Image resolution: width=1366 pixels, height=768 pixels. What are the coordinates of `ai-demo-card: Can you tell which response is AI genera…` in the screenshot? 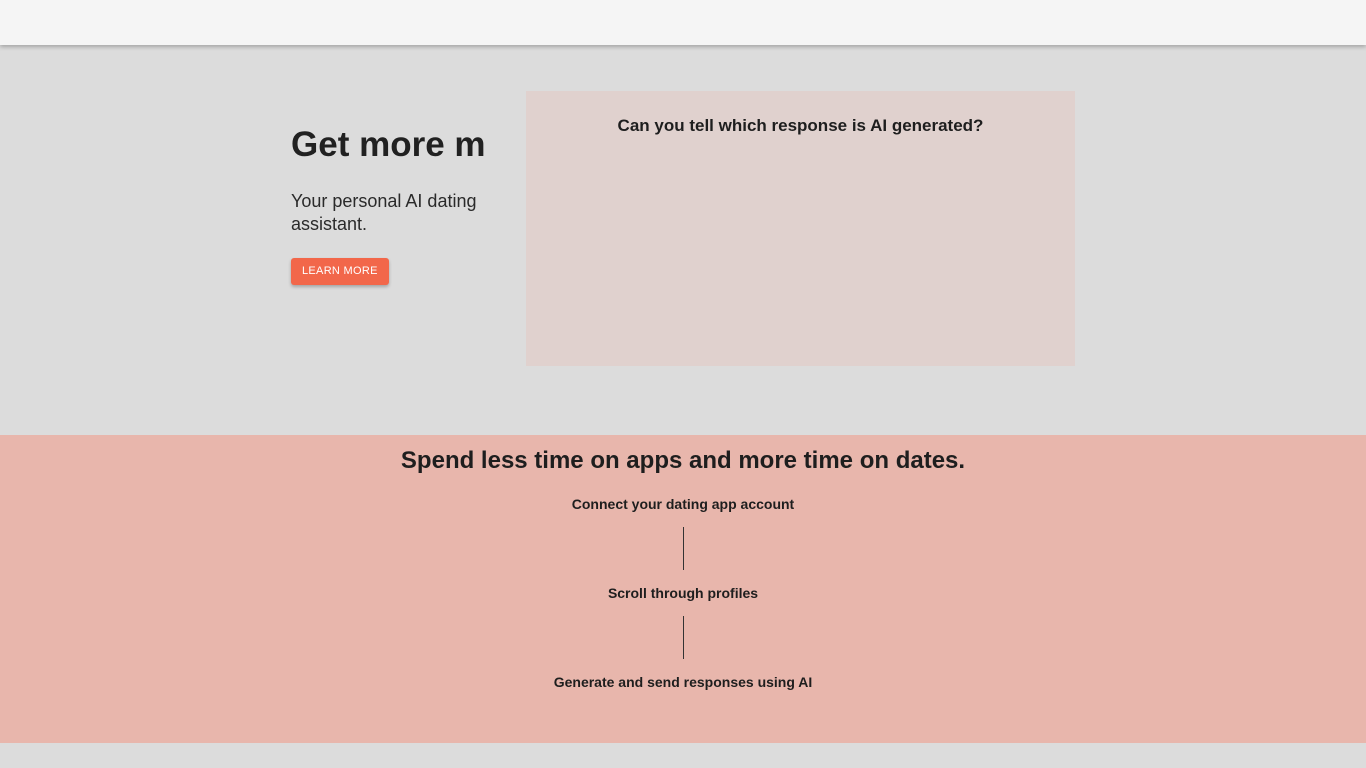 It's located at (800, 228).